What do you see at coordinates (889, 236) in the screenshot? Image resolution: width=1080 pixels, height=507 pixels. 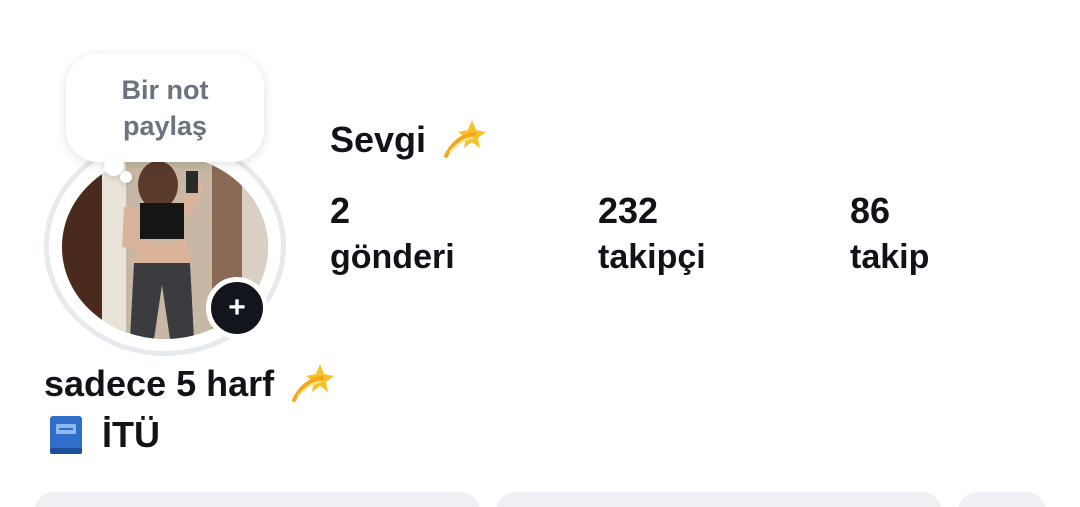 I see `stat-following: 86 takip` at bounding box center [889, 236].